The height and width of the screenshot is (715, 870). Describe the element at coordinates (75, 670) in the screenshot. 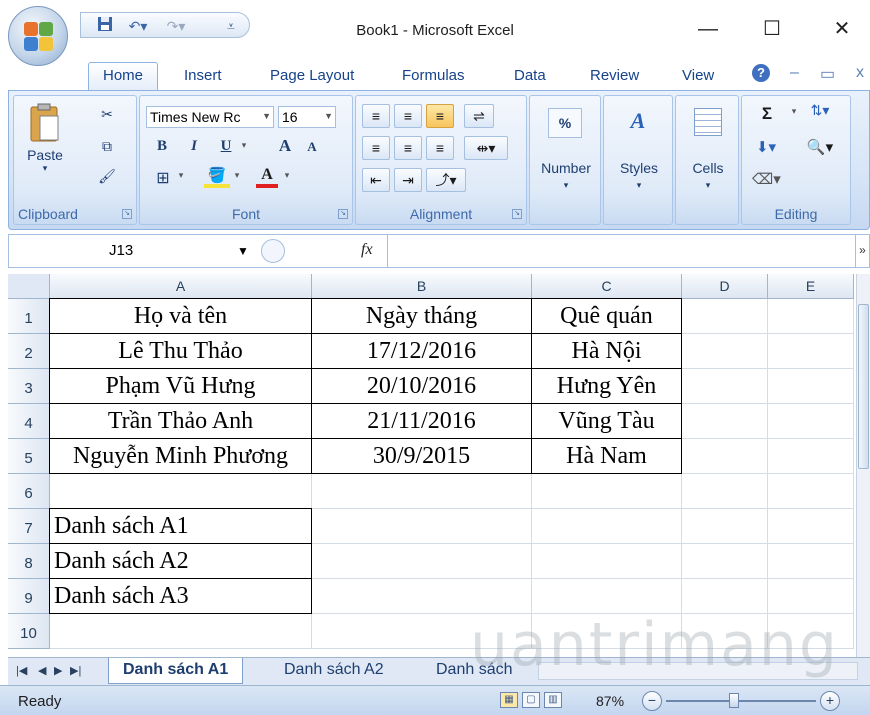

I see `last-sheet-icon: ▶|` at that location.